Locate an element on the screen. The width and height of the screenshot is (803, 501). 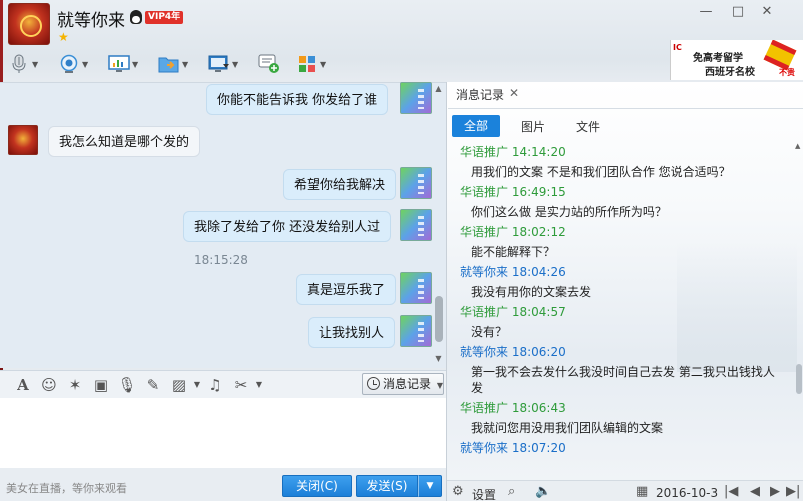
search-icon: ⌕ is located at coordinates (511, 491).